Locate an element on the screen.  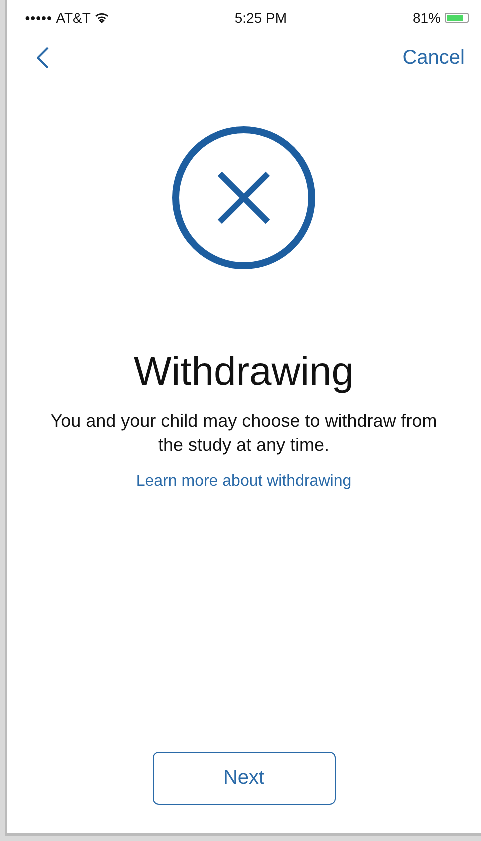
battery-icon is located at coordinates (456, 18).